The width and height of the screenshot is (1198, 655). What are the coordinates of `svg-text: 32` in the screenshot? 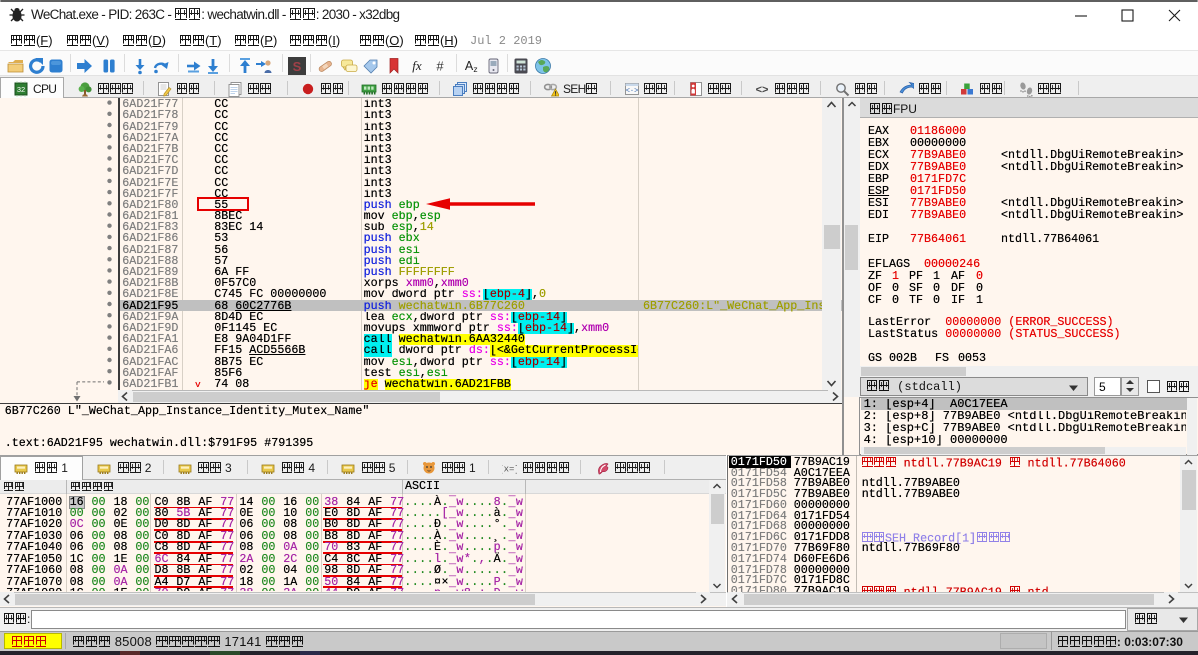 It's located at (21, 89).